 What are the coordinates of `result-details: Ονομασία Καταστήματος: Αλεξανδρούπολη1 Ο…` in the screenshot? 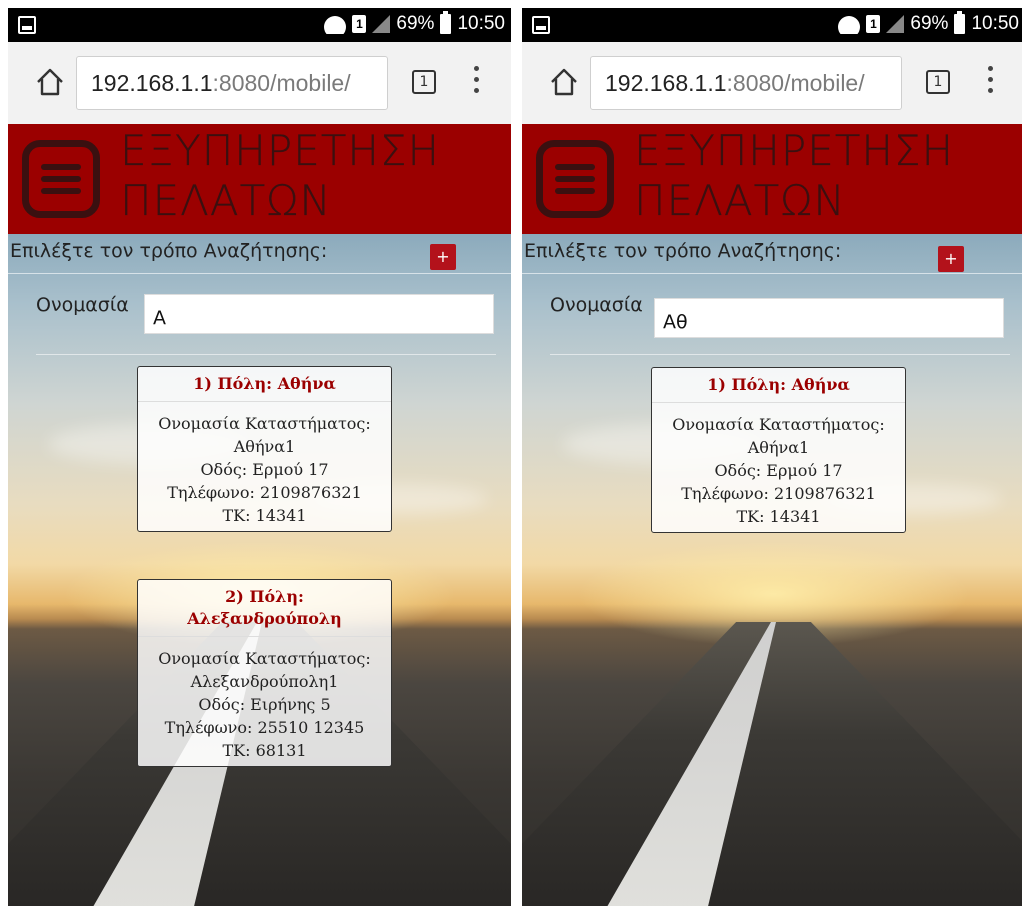 It's located at (264, 701).